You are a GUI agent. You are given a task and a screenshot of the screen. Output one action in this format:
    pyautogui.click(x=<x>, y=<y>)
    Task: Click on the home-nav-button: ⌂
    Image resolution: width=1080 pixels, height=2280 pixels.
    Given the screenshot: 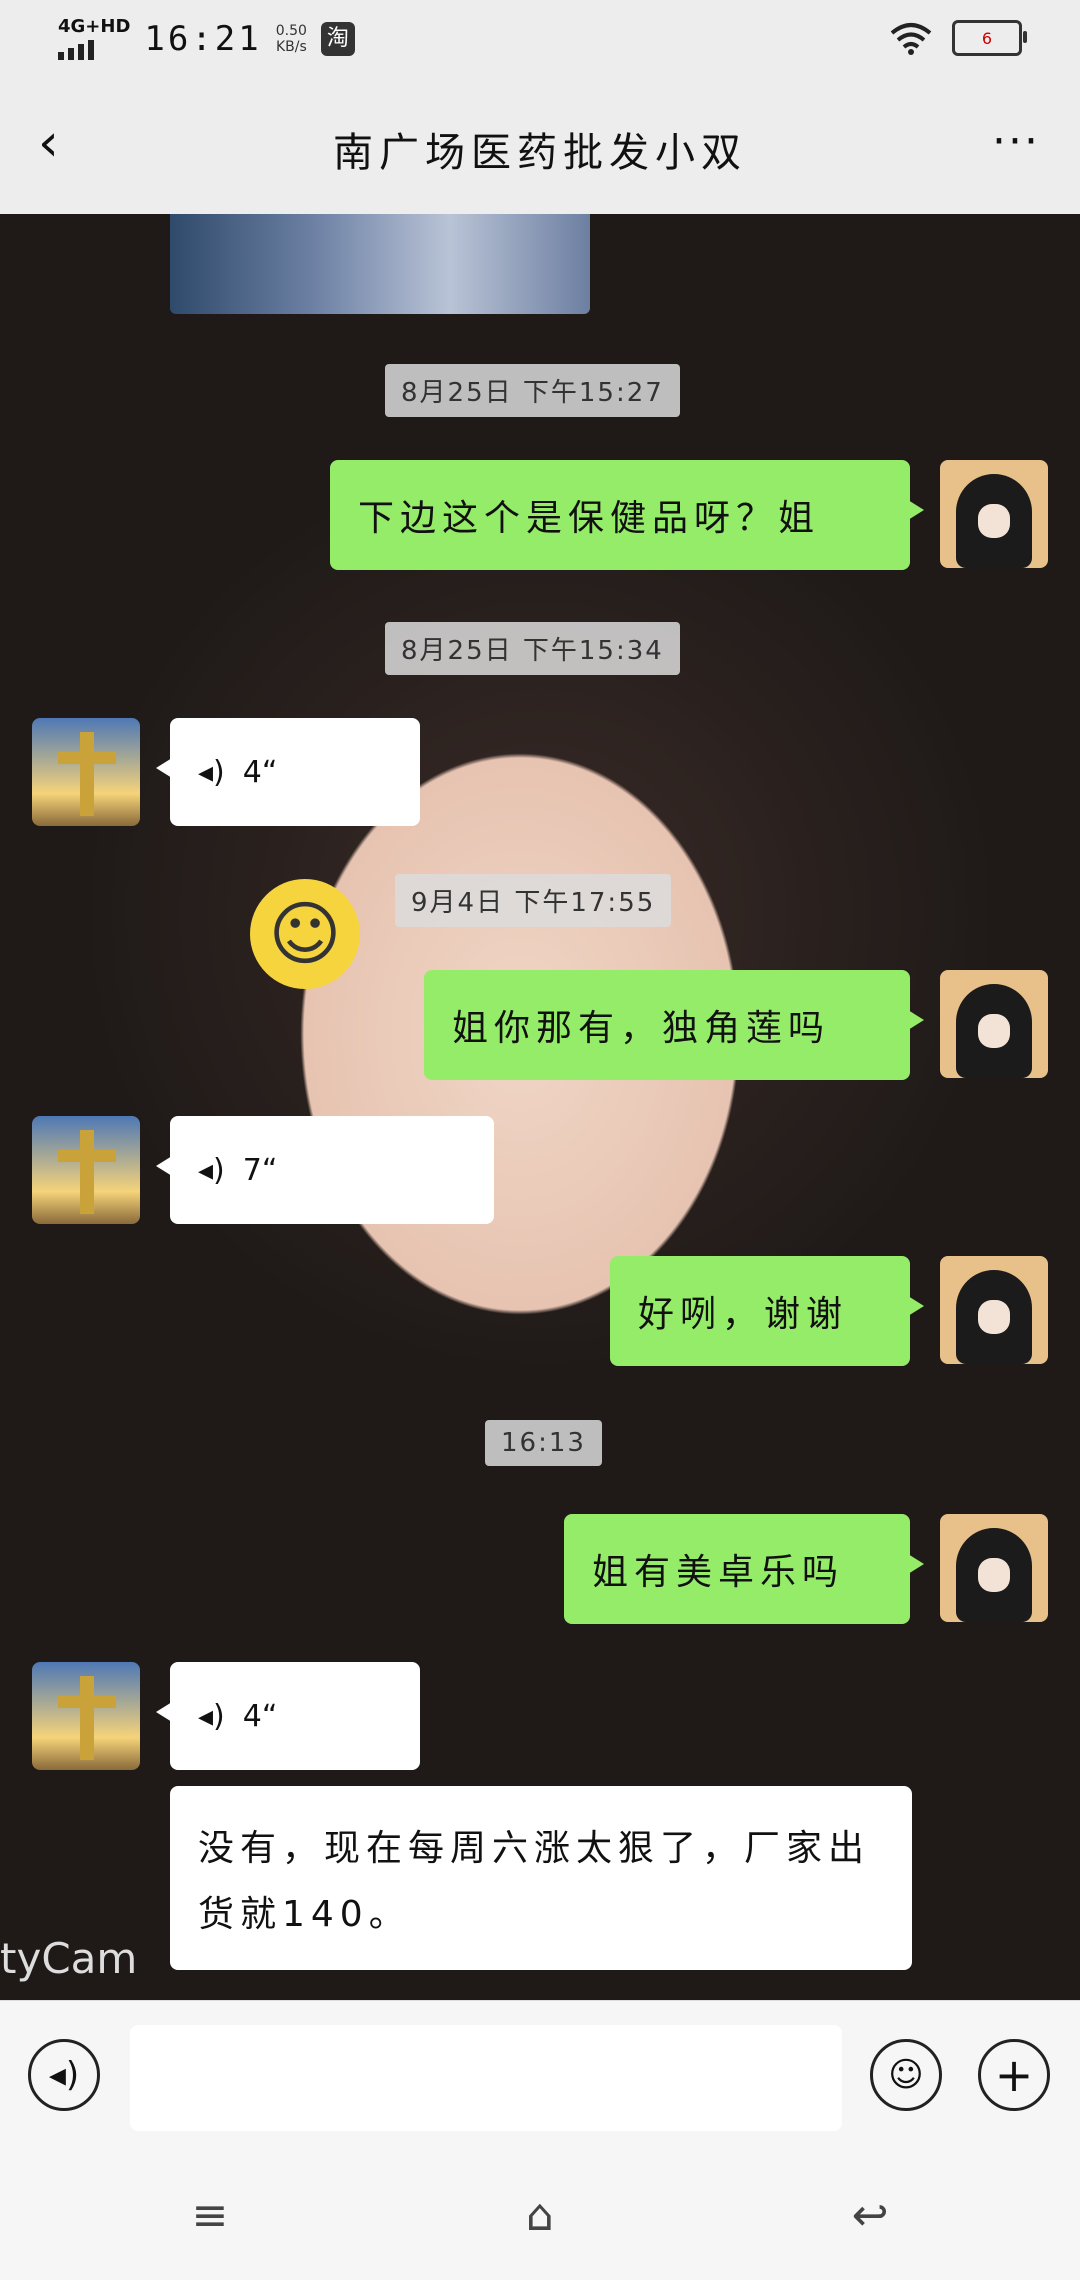 What is the action you would take?
    pyautogui.click(x=540, y=2215)
    